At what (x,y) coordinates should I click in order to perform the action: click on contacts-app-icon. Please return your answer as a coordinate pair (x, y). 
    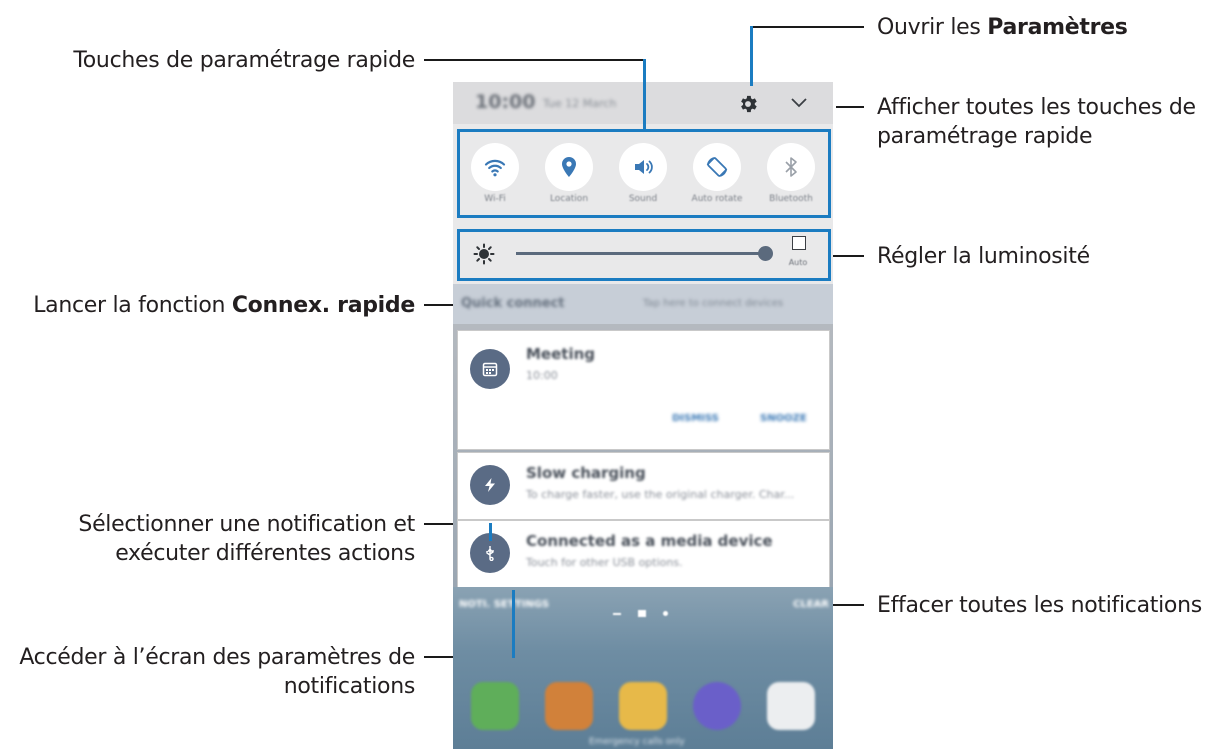
    Looking at the image, I should click on (569, 706).